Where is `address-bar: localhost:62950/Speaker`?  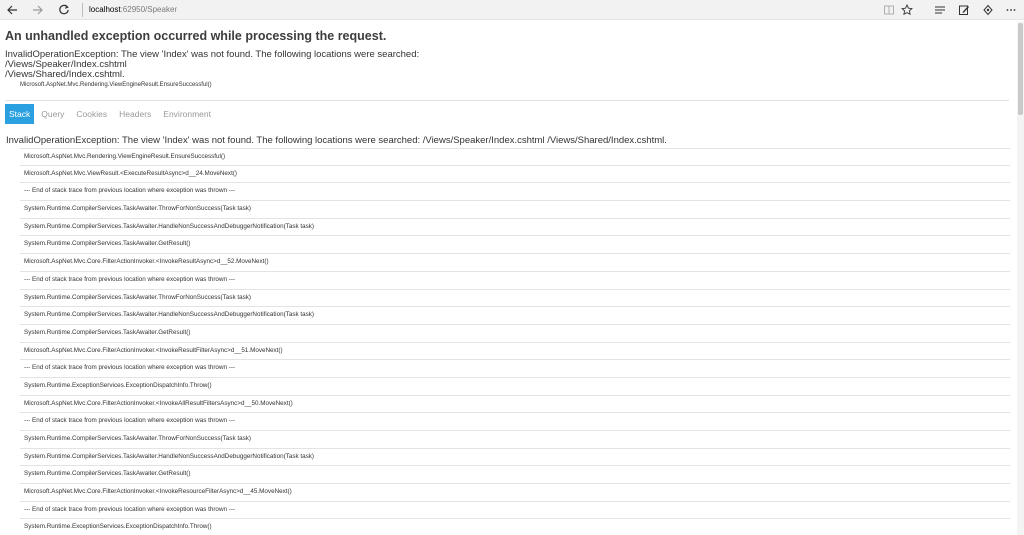
address-bar: localhost:62950/Speaker is located at coordinates (133, 10).